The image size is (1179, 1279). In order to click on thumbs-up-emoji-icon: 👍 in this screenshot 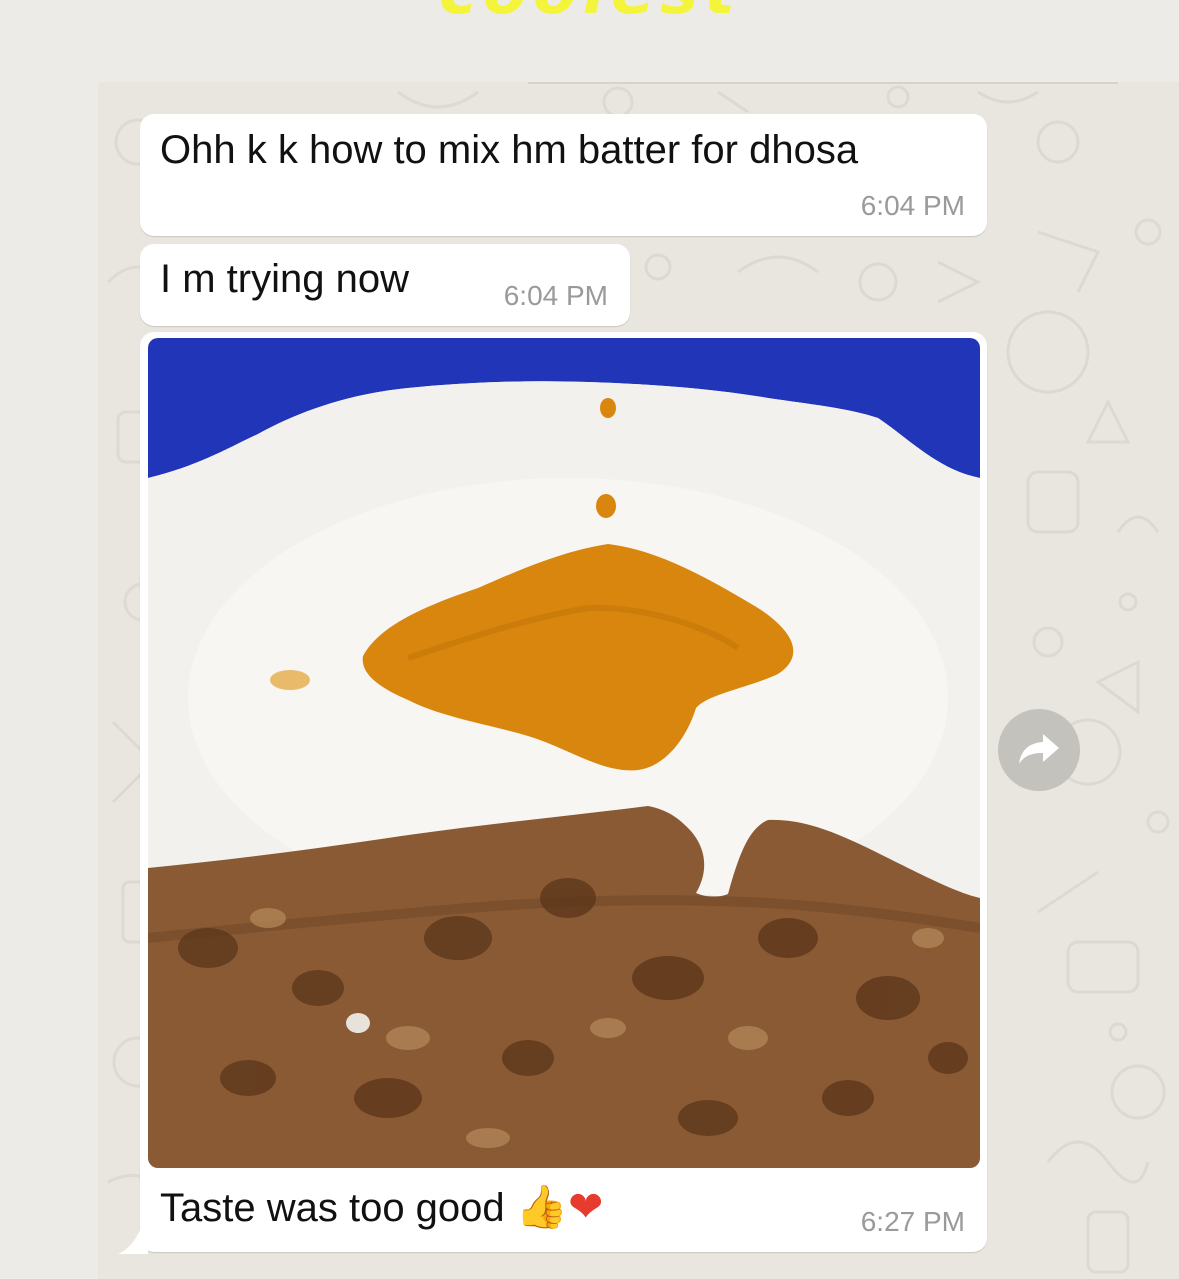, I will do `click(542, 1206)`.